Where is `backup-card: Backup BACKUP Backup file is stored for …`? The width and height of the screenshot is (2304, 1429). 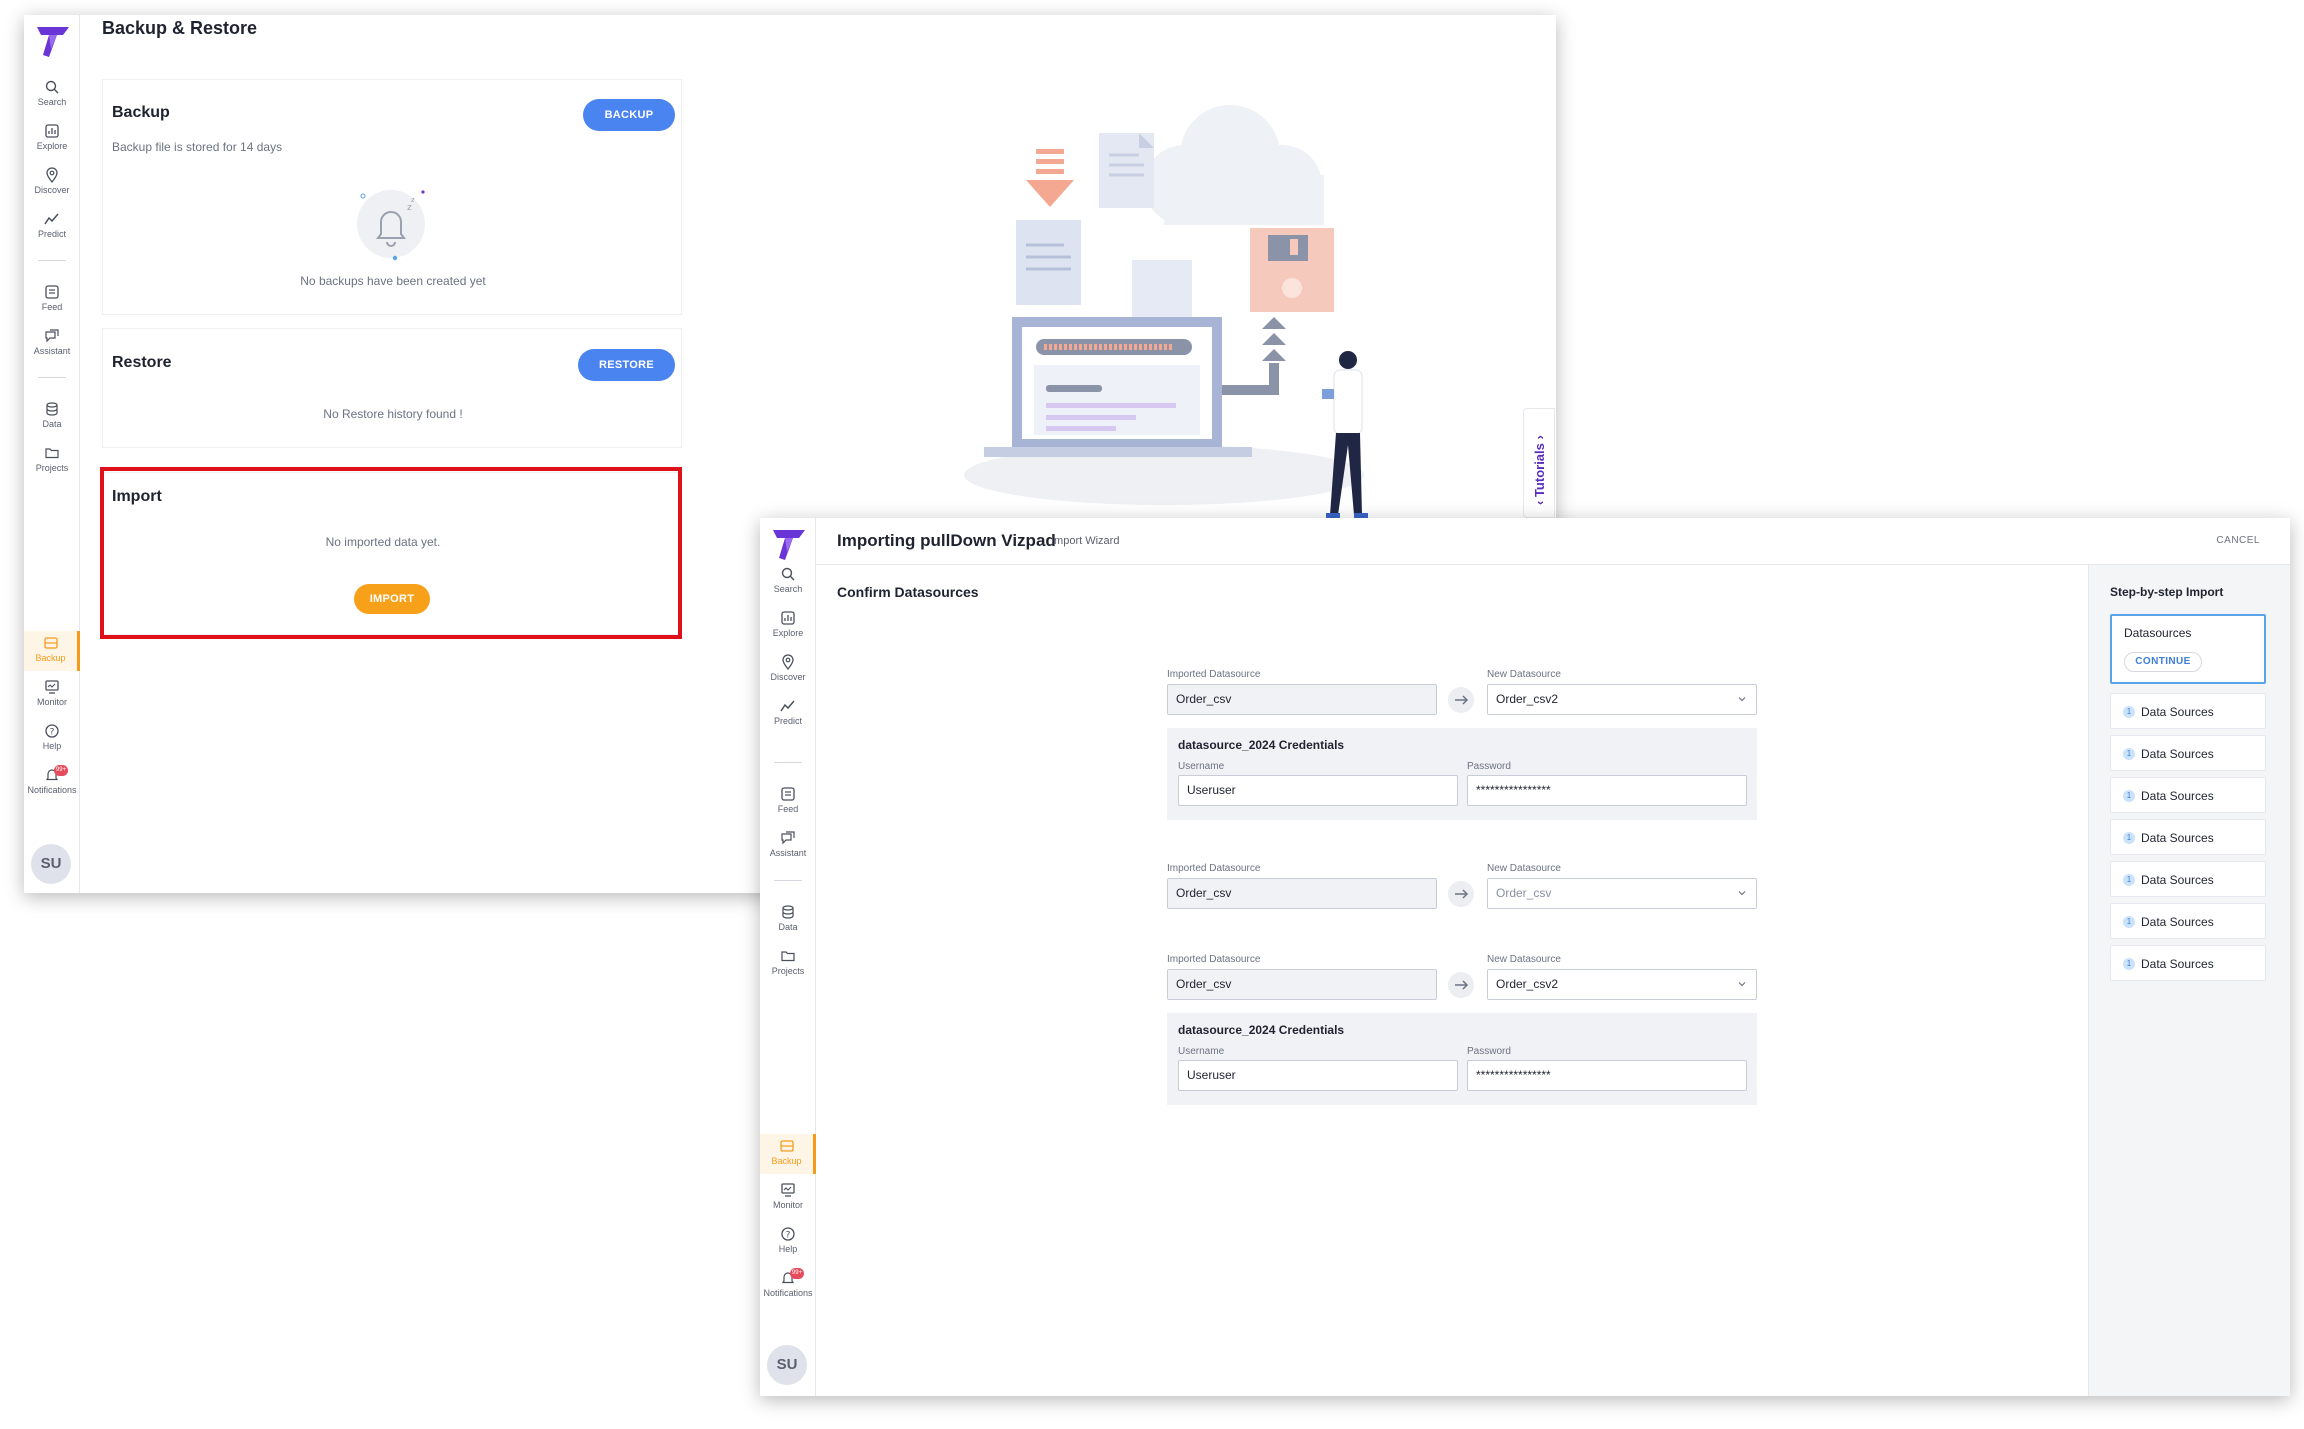
backup-card: Backup BACKUP Backup file is stored for … is located at coordinates (392, 197).